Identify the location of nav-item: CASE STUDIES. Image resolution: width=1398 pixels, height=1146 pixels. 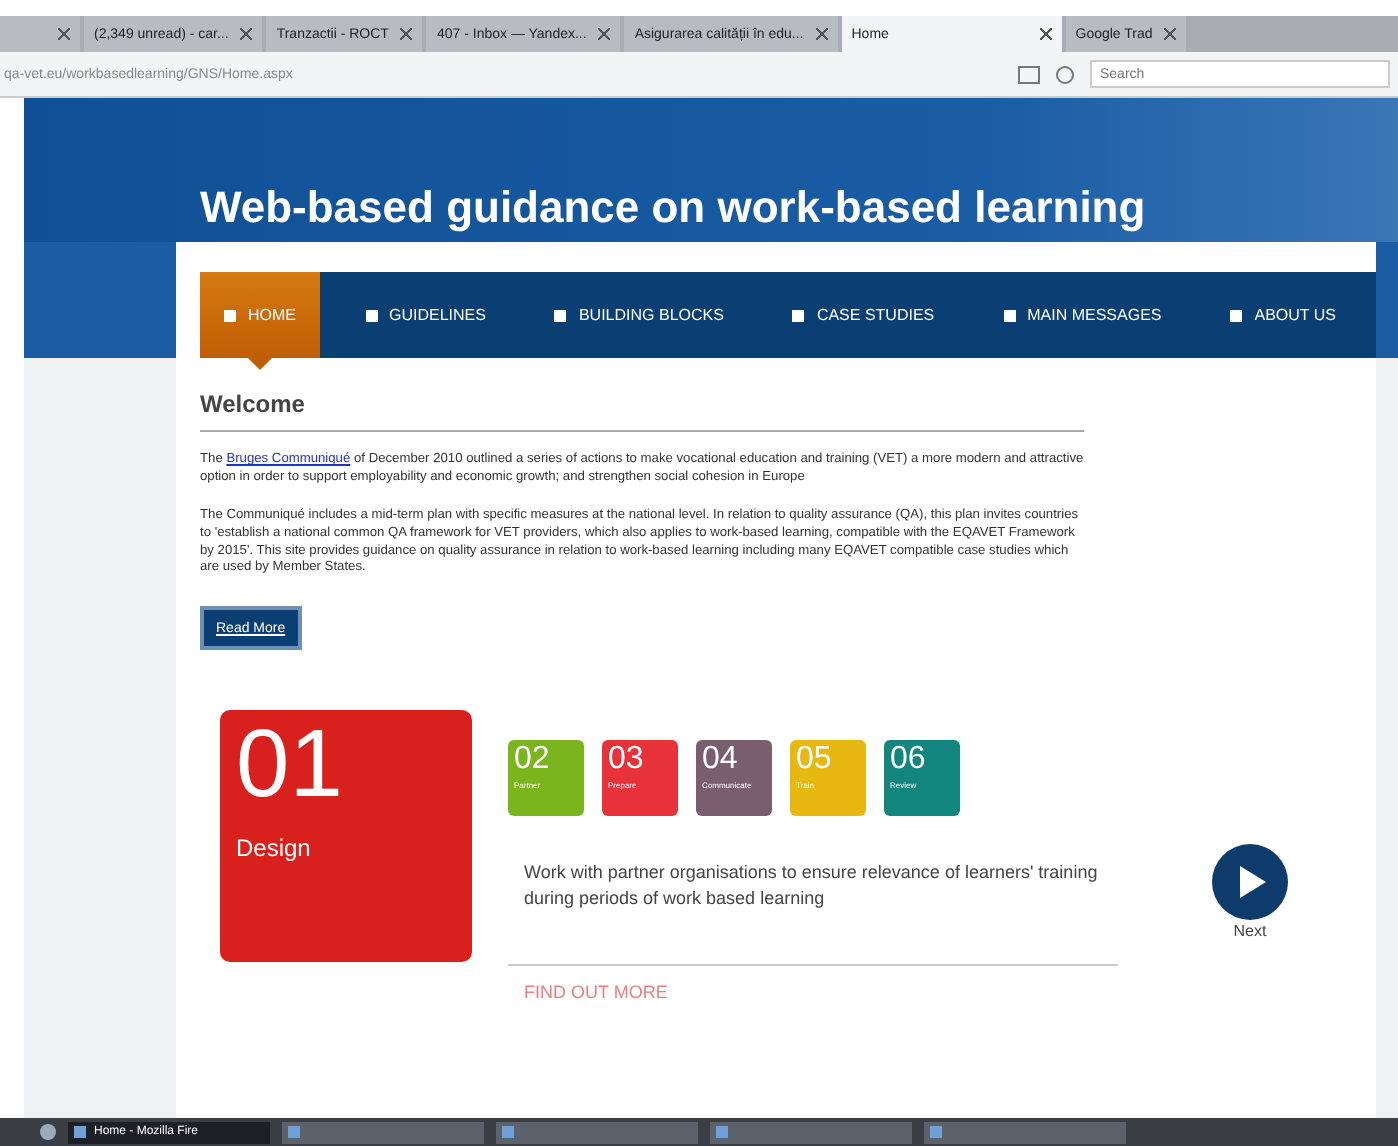
(863, 315).